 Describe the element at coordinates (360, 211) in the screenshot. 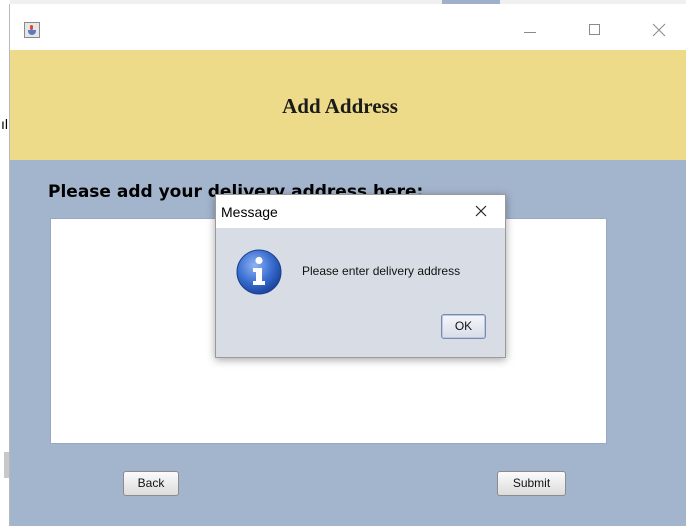

I see `dialog-titlebar: Message` at that location.